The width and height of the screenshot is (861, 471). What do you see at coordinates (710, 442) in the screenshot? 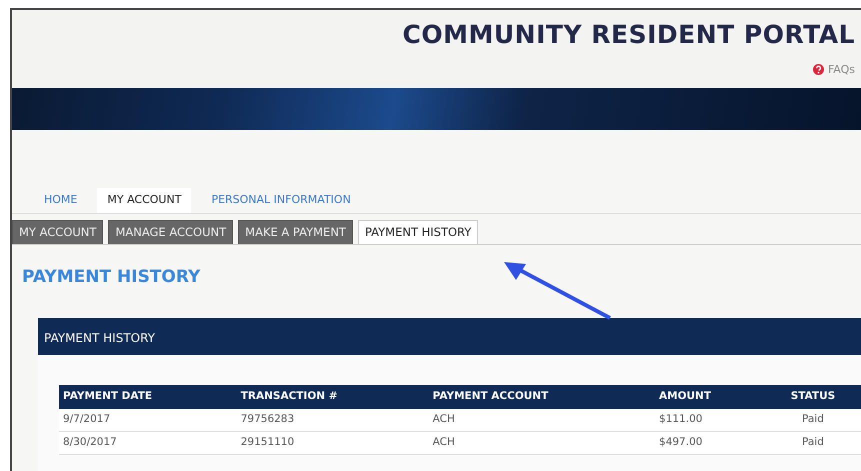
I see `table-cell: $497.00` at bounding box center [710, 442].